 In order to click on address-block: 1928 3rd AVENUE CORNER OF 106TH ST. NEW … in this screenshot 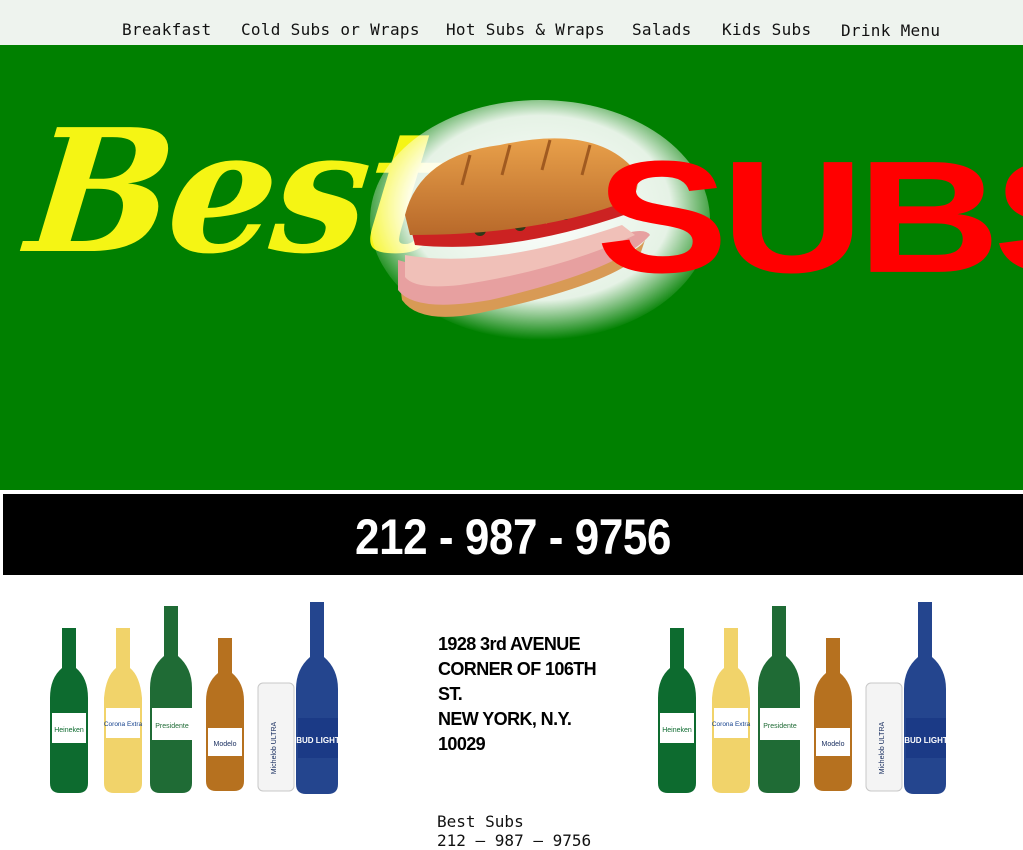, I will do `click(518, 694)`.